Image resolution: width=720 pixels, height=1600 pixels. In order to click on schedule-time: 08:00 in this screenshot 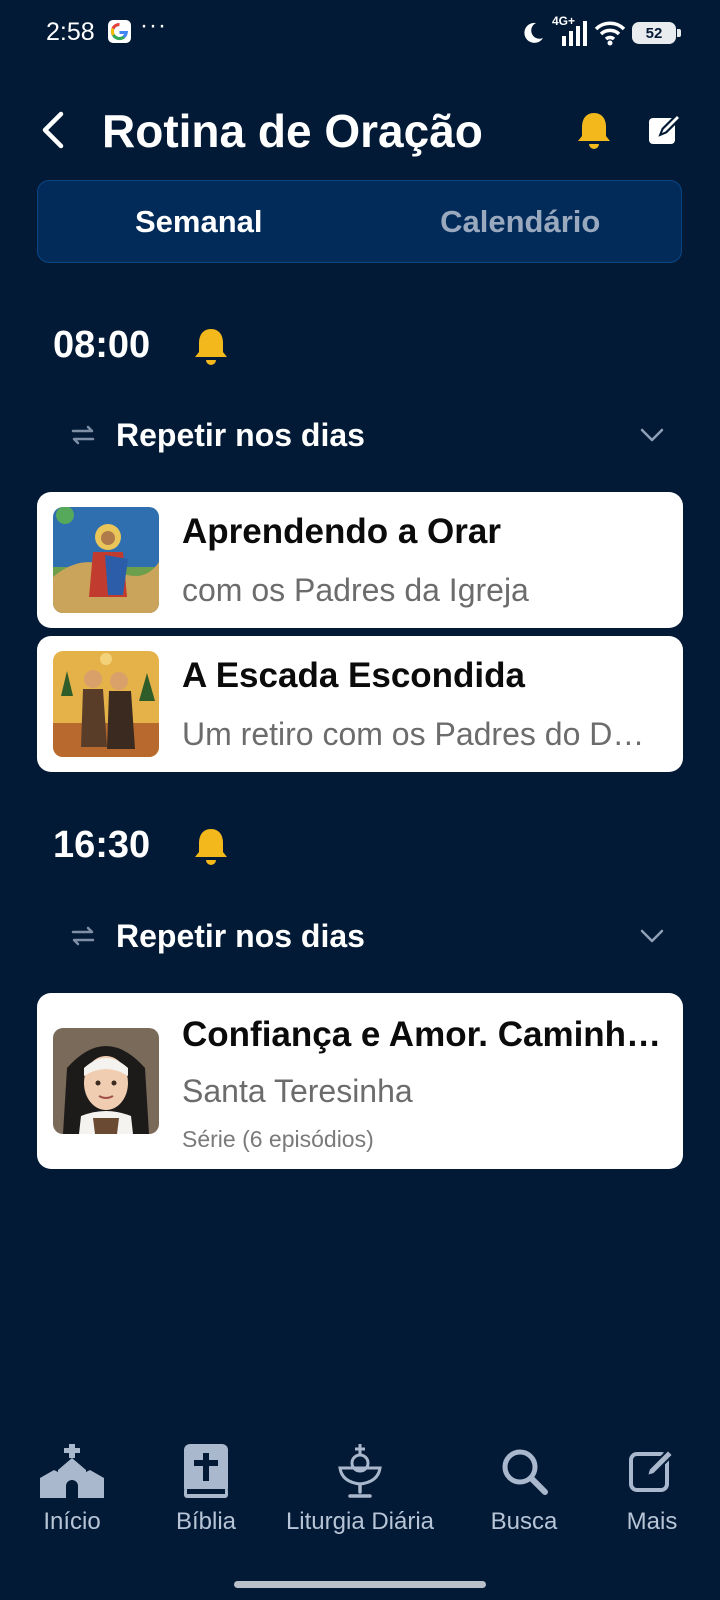, I will do `click(102, 344)`.